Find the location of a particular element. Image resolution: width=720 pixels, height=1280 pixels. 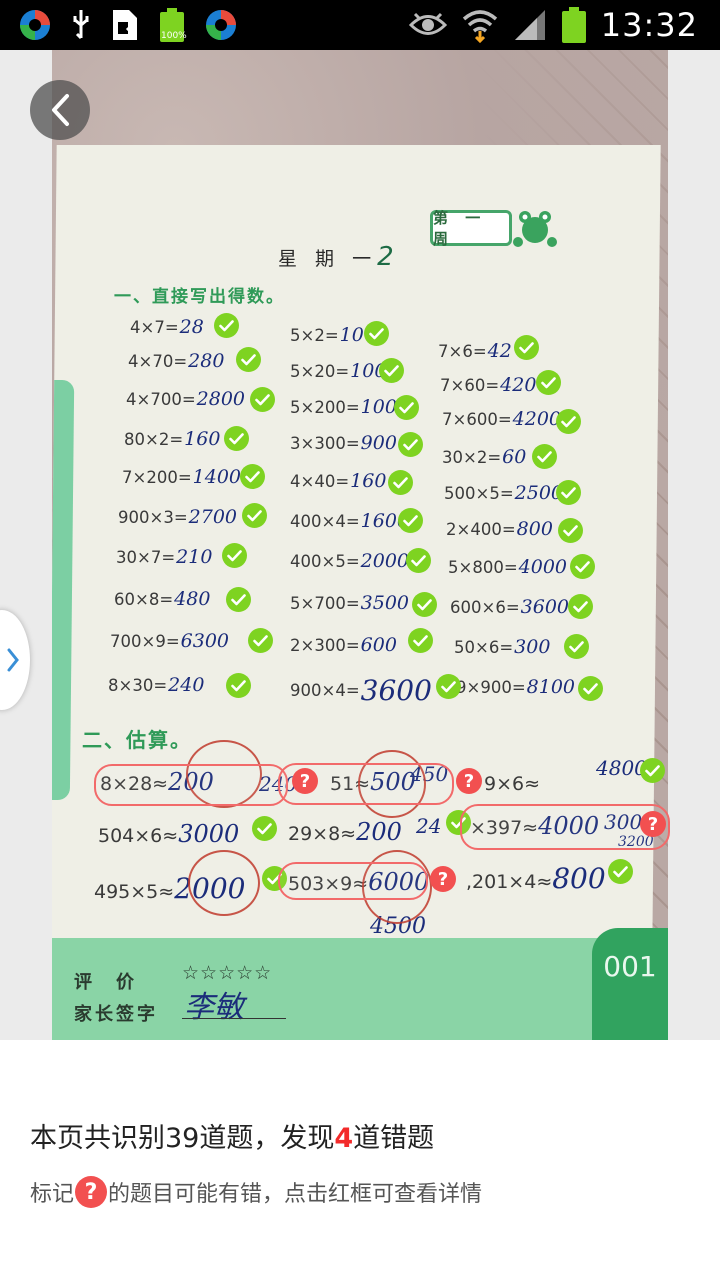

frog-icon is located at coordinates (535, 229).